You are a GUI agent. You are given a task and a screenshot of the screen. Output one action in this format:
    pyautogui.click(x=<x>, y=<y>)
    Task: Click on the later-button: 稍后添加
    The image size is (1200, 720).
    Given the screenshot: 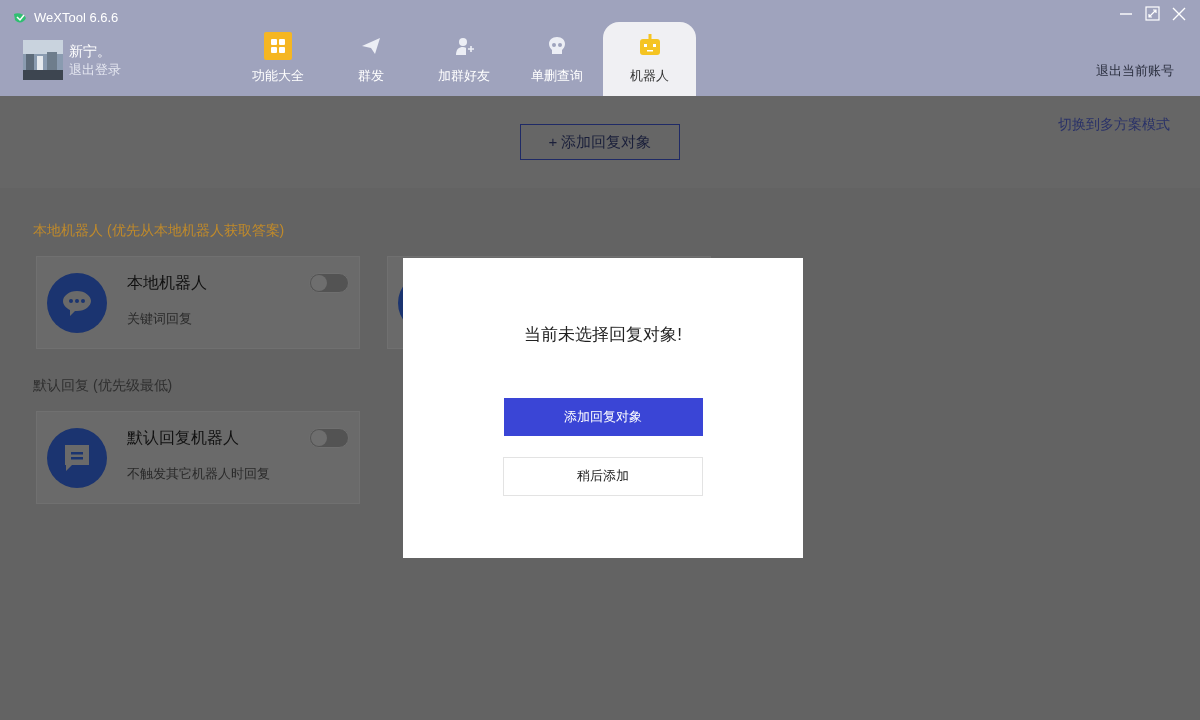 What is the action you would take?
    pyautogui.click(x=603, y=476)
    